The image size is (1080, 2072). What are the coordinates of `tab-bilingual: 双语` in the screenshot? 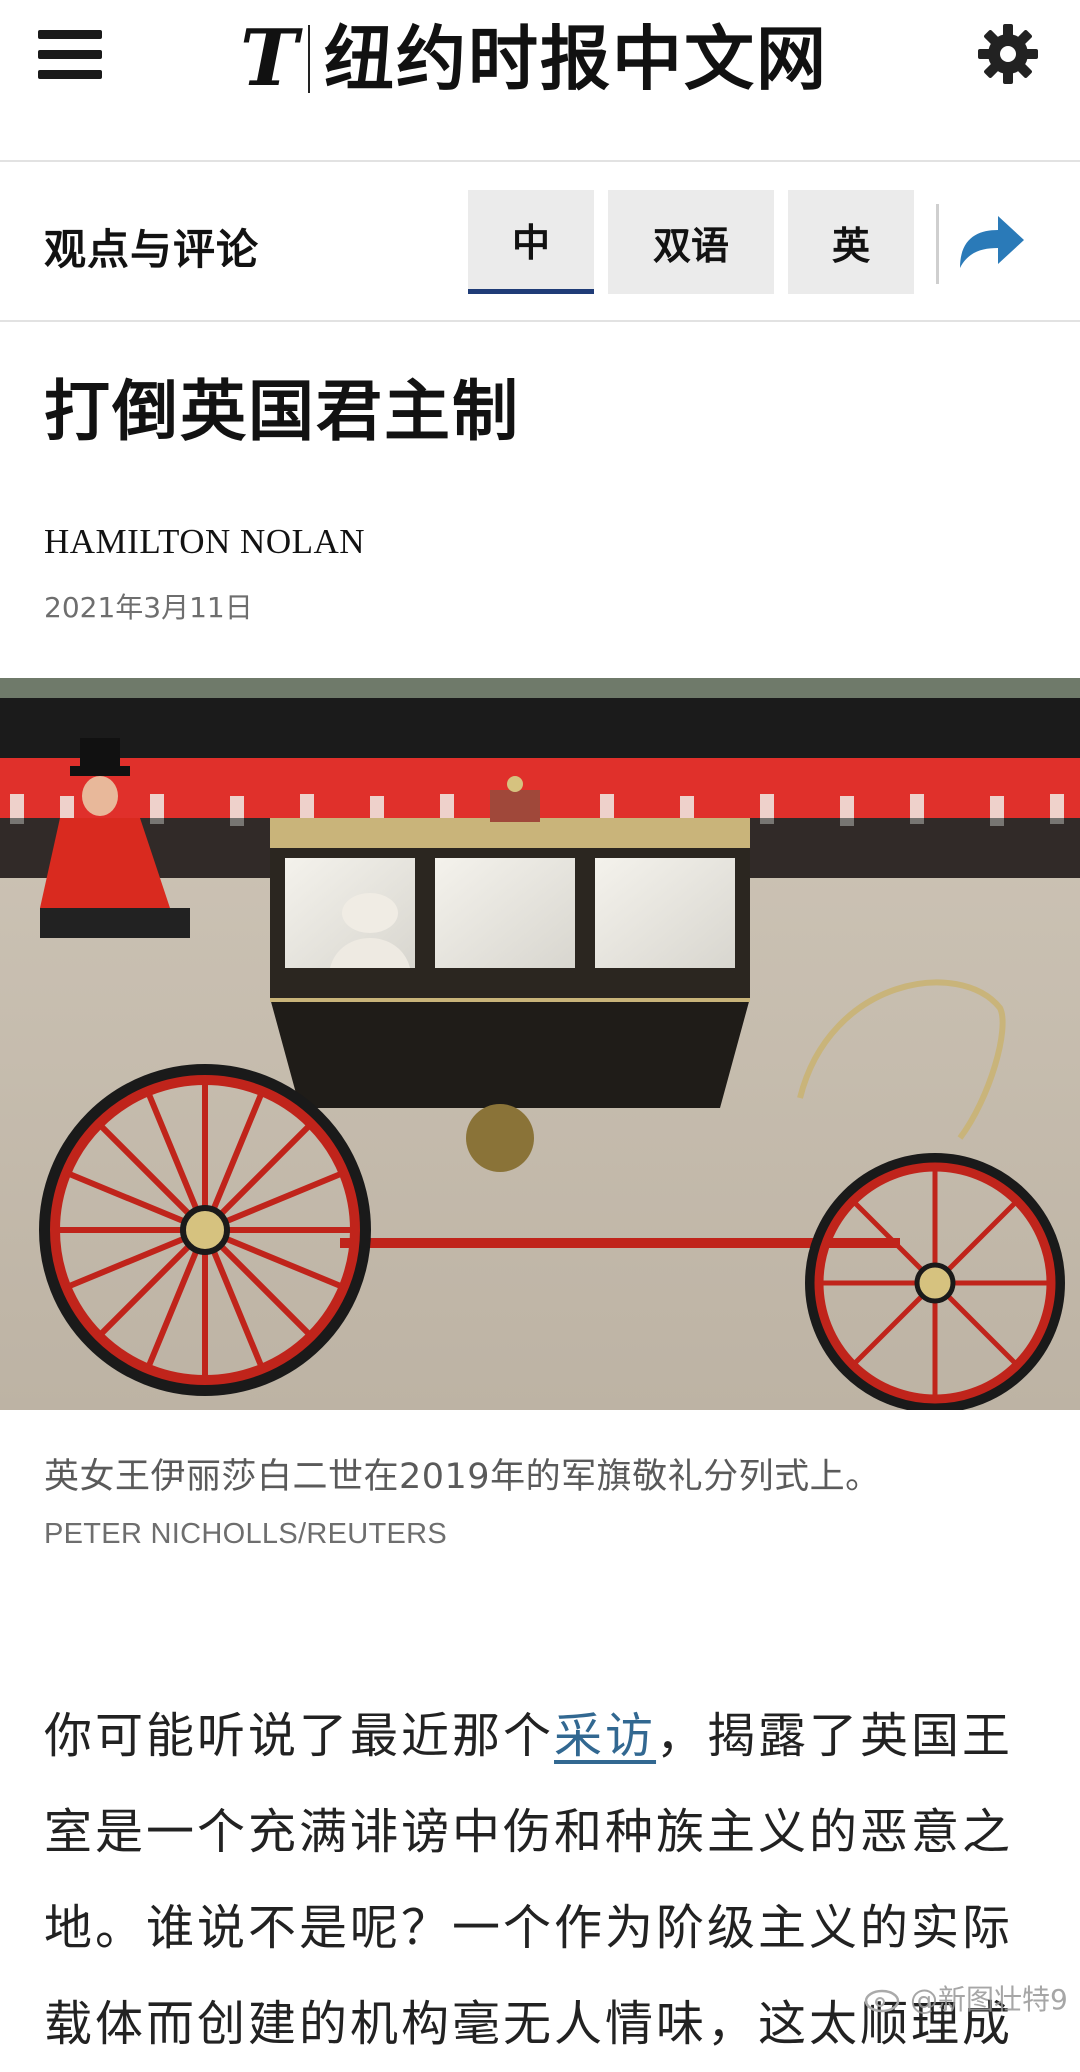 It's located at (691, 242).